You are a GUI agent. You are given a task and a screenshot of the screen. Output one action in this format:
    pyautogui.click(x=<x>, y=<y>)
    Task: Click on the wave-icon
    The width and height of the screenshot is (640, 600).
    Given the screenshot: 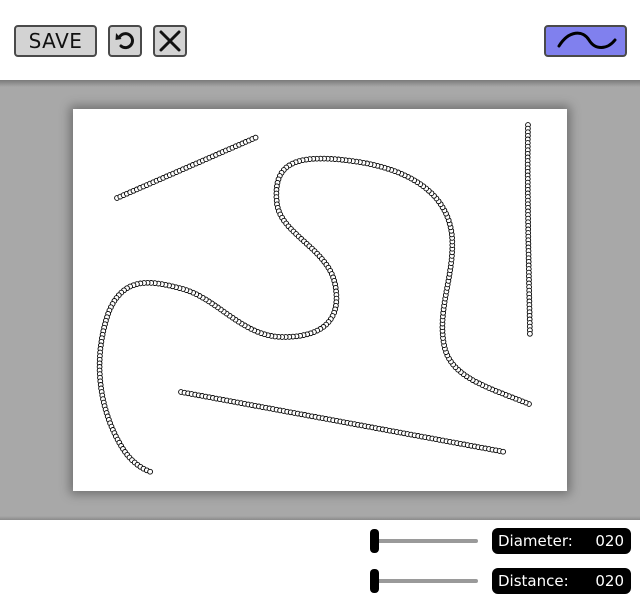 What is the action you would take?
    pyautogui.click(x=586, y=41)
    